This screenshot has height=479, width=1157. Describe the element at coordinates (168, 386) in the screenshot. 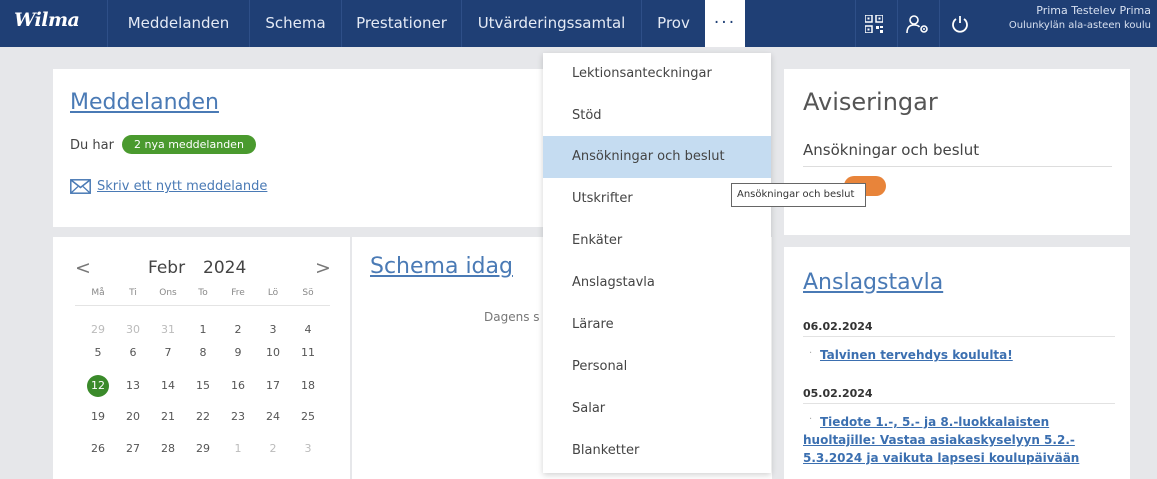

I see `calendar-day: 14` at that location.